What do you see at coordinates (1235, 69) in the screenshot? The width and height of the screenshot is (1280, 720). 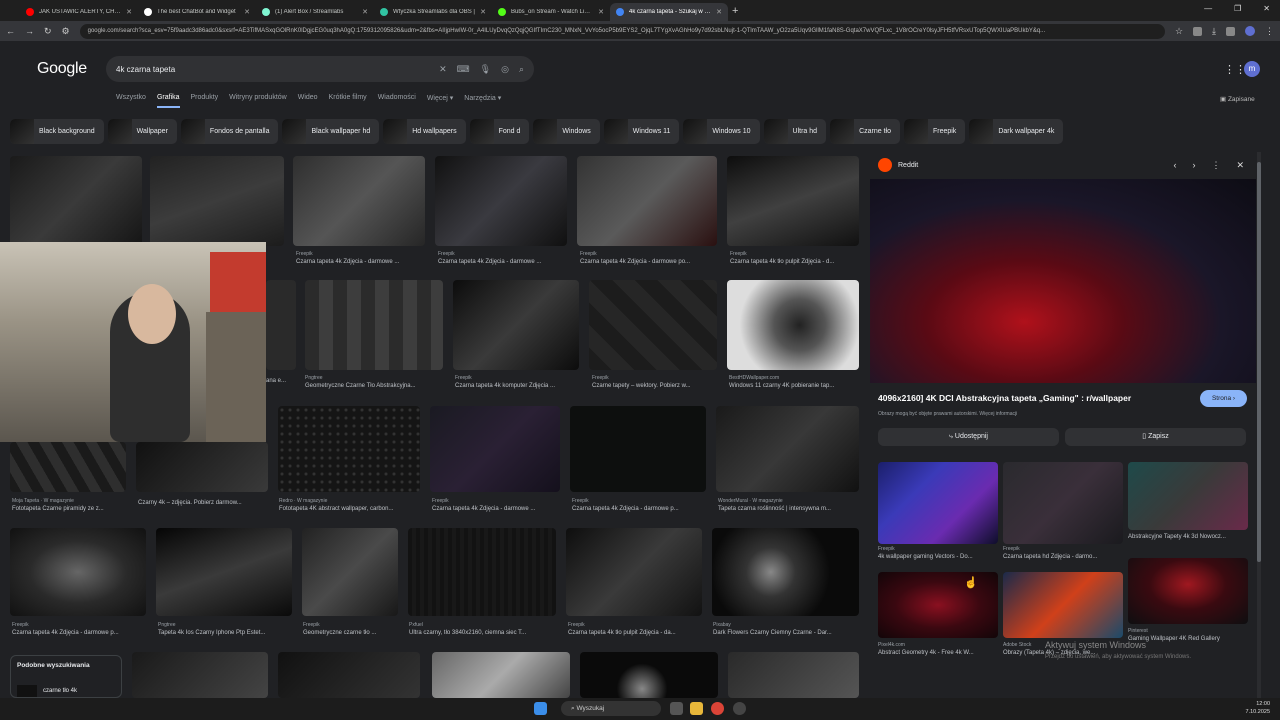 I see `apps-grid-icon: ⋮⋮` at bounding box center [1235, 69].